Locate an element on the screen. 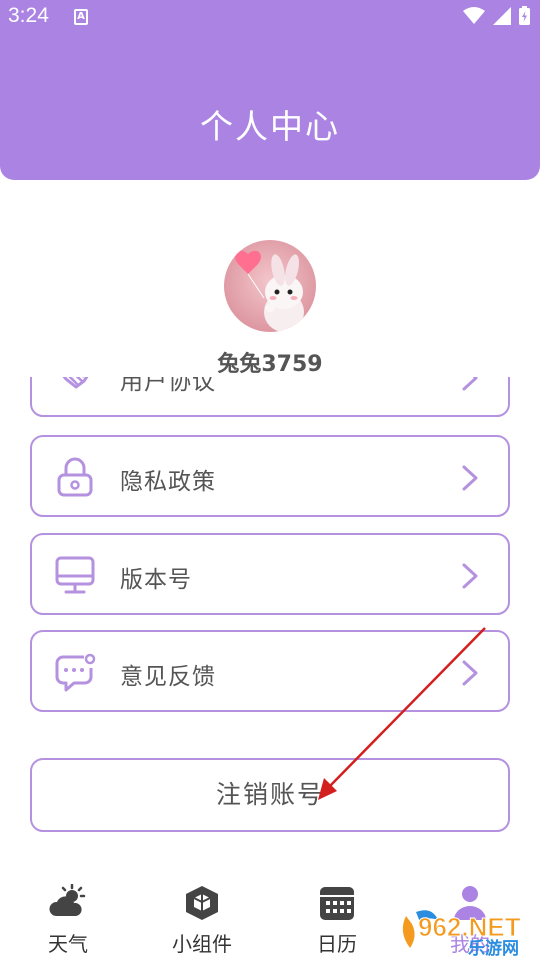 The image size is (540, 960). site-watermark: 962.NET 乐游网 is located at coordinates (461, 934).